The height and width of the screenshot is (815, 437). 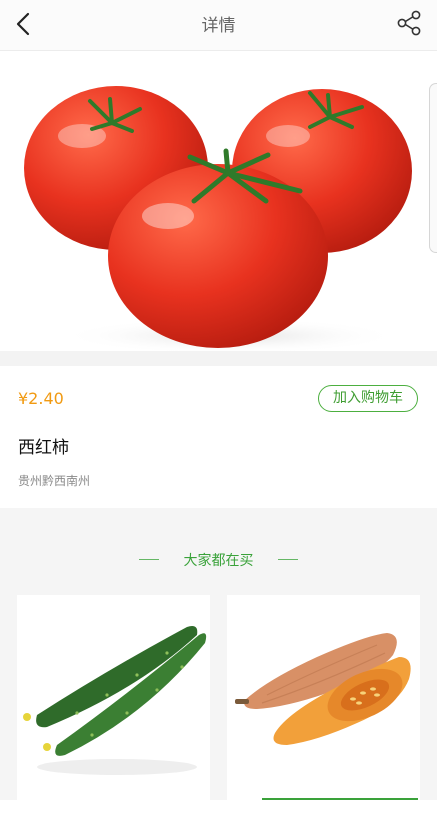 I want to click on page-title: 详情, so click(x=218, y=26).